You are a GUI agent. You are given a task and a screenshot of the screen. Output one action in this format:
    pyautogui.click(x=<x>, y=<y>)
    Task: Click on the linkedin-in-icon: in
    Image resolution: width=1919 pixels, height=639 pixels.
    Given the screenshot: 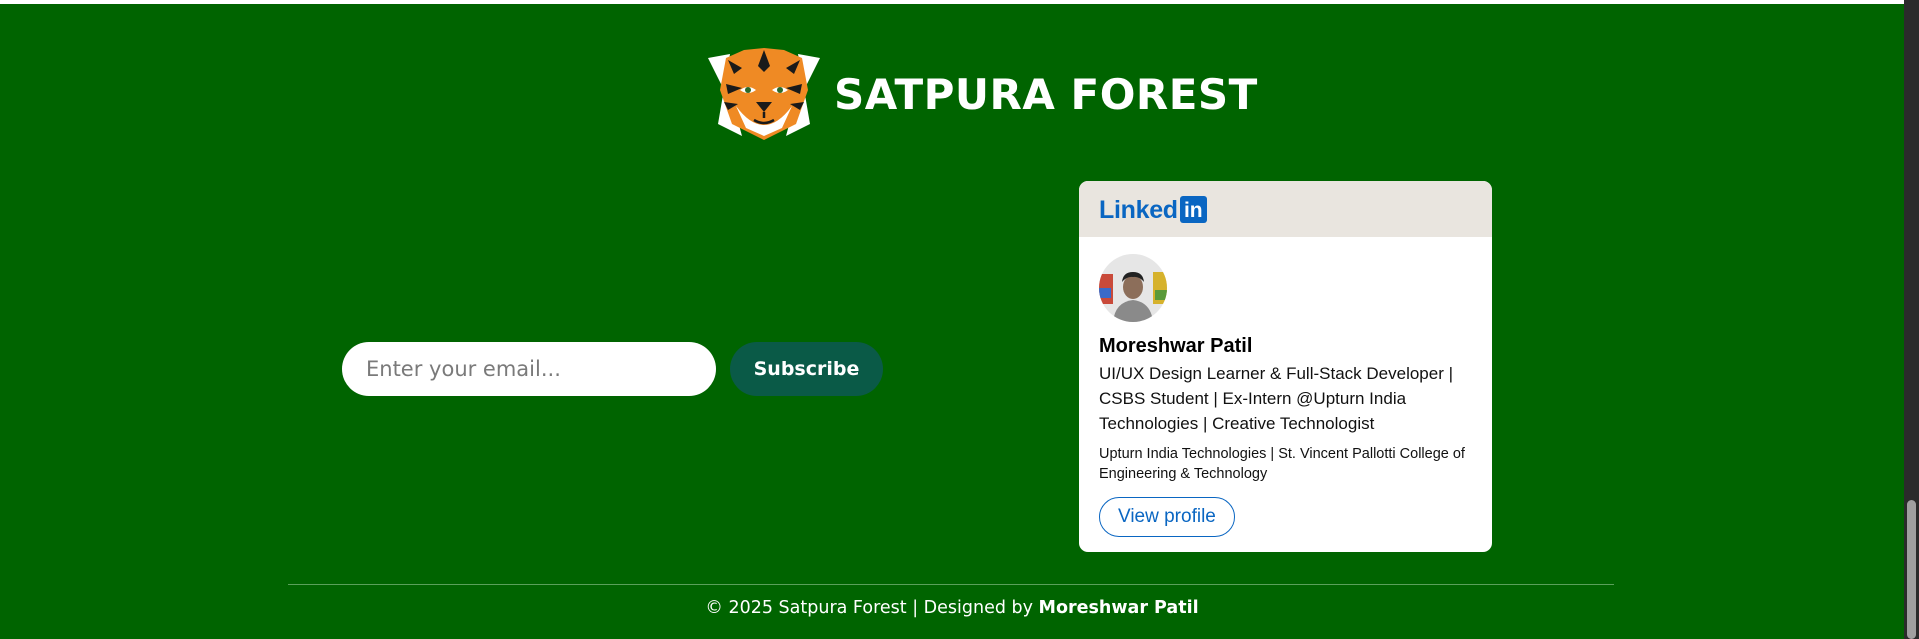 What is the action you would take?
    pyautogui.click(x=1193, y=209)
    